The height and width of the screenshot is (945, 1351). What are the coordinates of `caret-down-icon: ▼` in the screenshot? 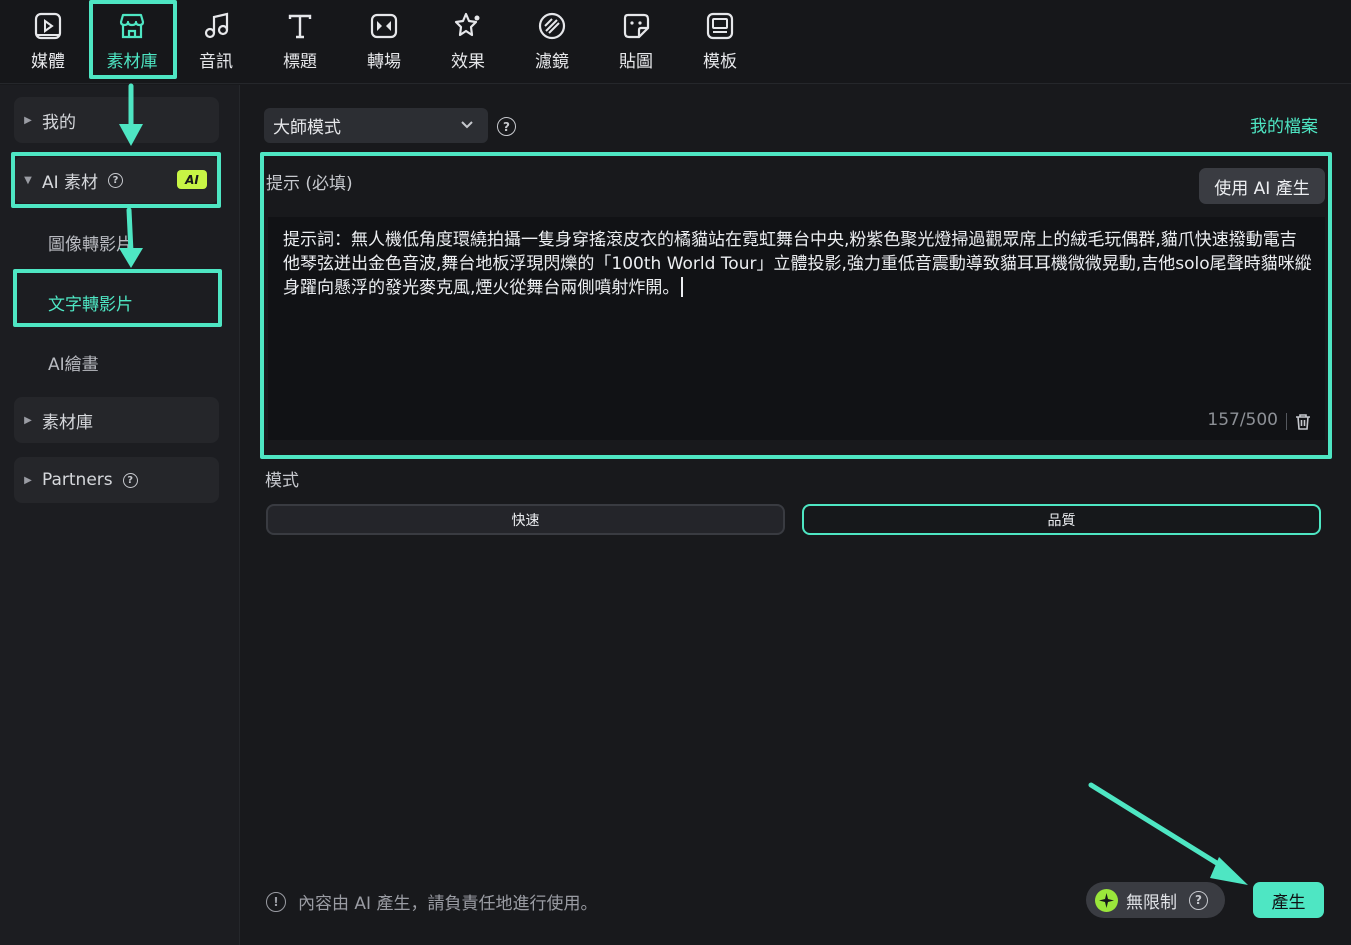 It's located at (28, 180).